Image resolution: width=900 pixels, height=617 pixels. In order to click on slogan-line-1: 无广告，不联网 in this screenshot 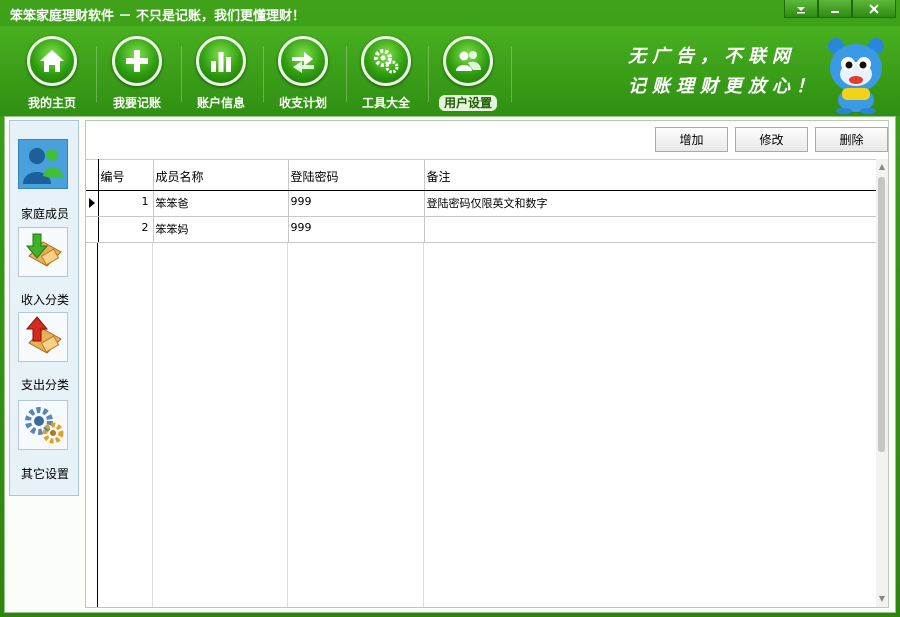, I will do `click(712, 56)`.